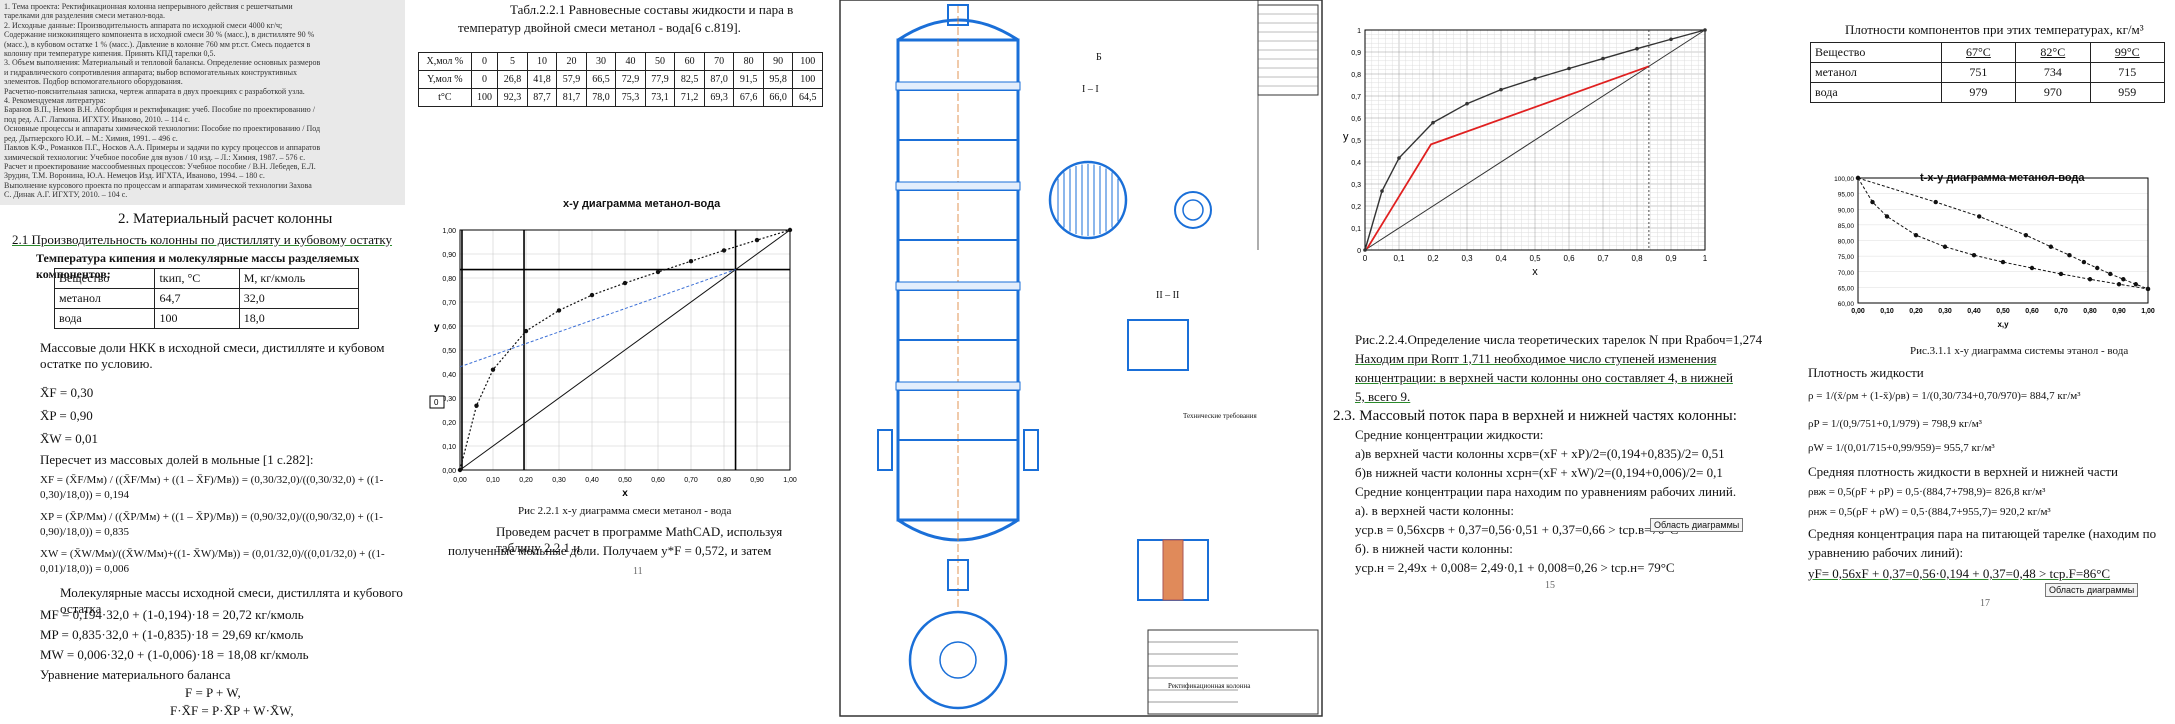 Image resolution: width=2175 pixels, height=724 pixels. Describe the element at coordinates (1356, 207) in the screenshot. I see `y-tick-label: 0,2` at that location.